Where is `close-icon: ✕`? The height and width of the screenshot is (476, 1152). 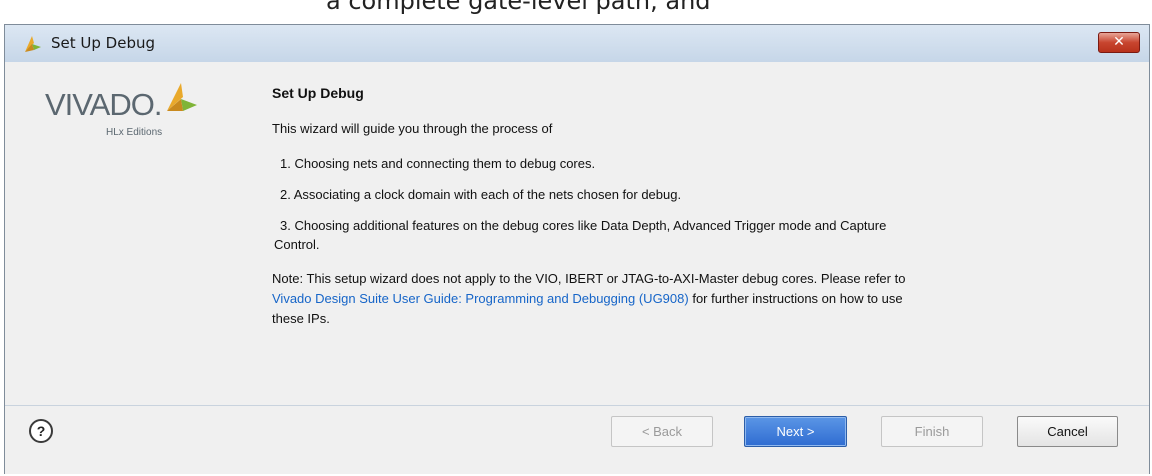
close-icon: ✕ is located at coordinates (1119, 42).